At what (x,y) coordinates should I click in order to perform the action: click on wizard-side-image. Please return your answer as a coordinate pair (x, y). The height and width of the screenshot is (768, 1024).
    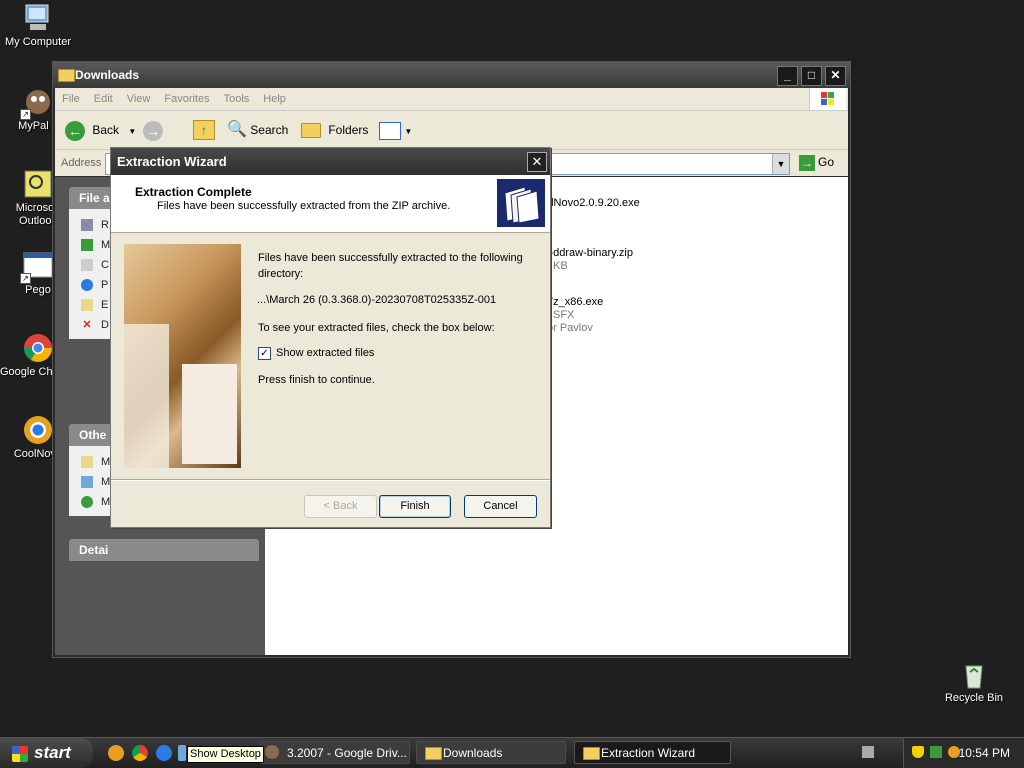
    Looking at the image, I should click on (182, 356).